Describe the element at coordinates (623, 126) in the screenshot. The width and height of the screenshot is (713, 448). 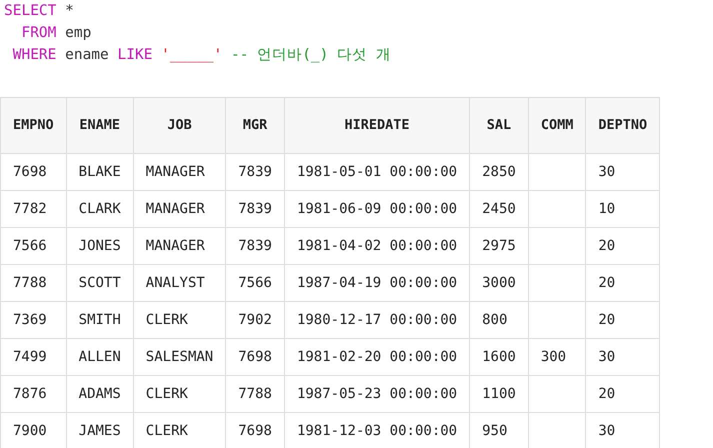
I see `column-header: DEPTNO` at that location.